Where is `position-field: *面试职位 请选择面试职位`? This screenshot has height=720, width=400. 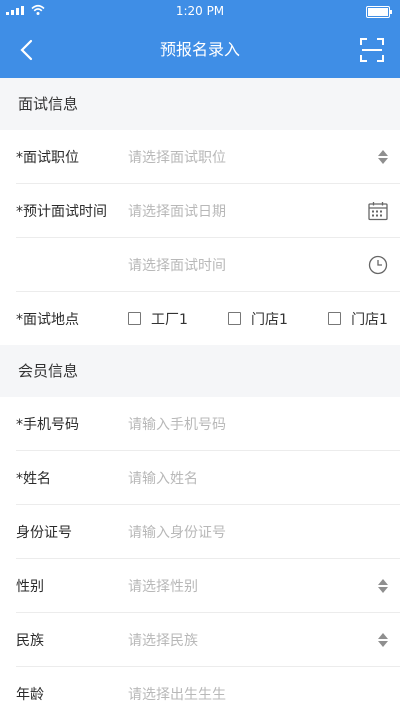
position-field: *面试职位 请选择面试职位 is located at coordinates (208, 157).